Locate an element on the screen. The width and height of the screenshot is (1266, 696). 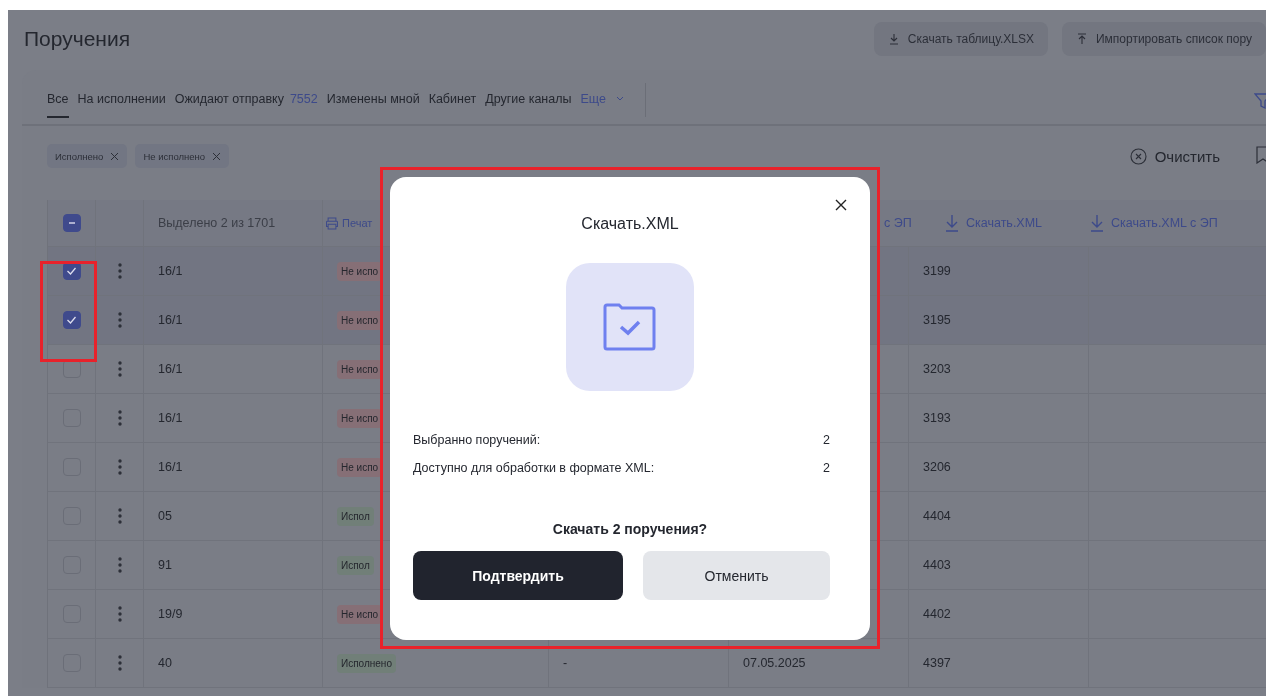
summary-label: Выбранно поручений: is located at coordinates (477, 440).